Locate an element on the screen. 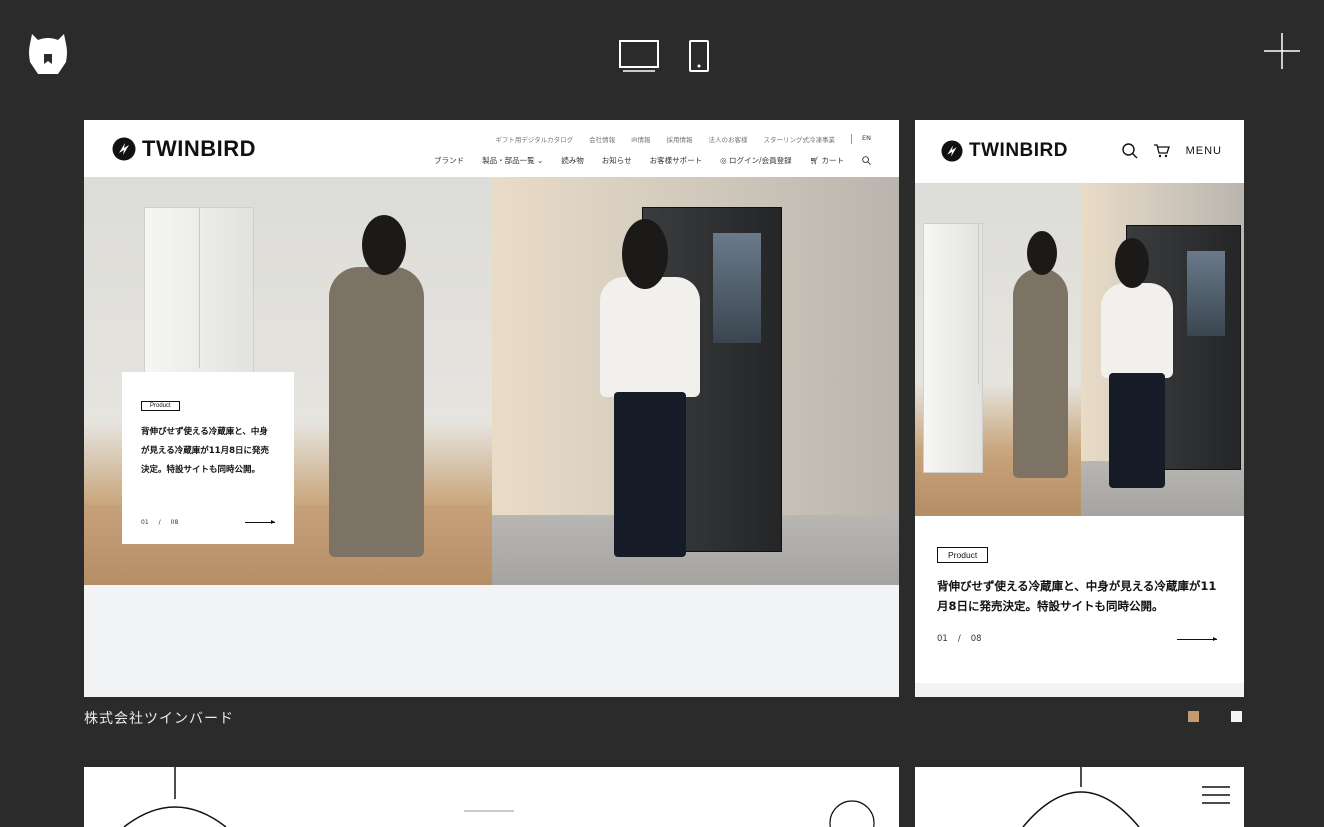 The width and height of the screenshot is (1324, 827). top-bar is located at coordinates (662, 50).